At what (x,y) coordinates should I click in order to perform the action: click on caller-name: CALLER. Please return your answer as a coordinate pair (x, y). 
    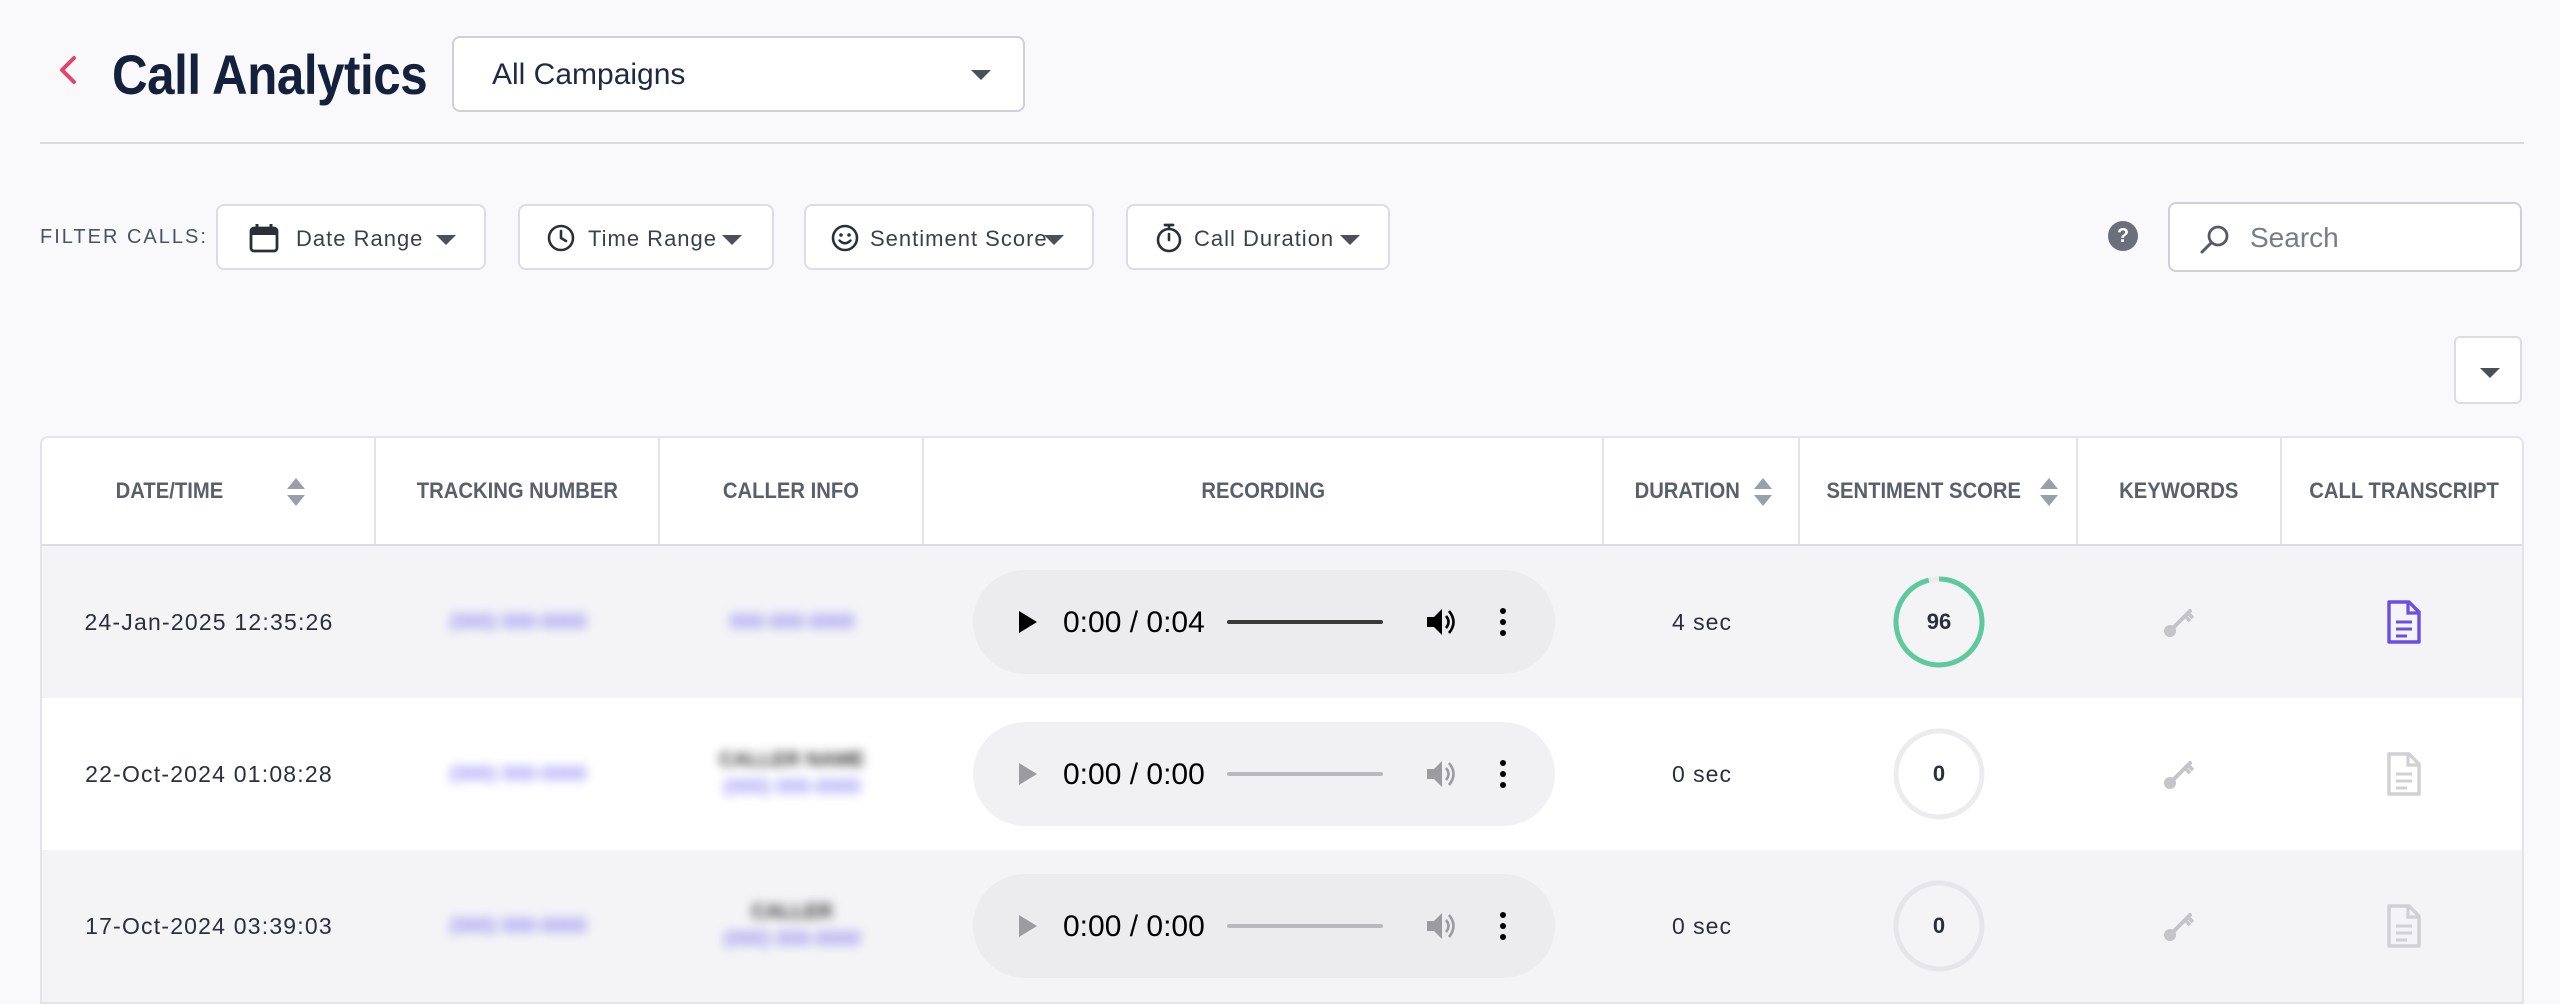
    Looking at the image, I should click on (792, 912).